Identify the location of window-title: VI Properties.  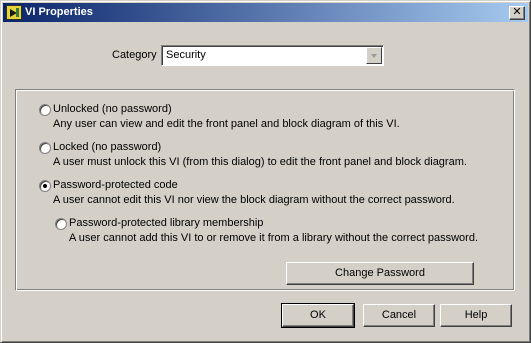
(59, 12).